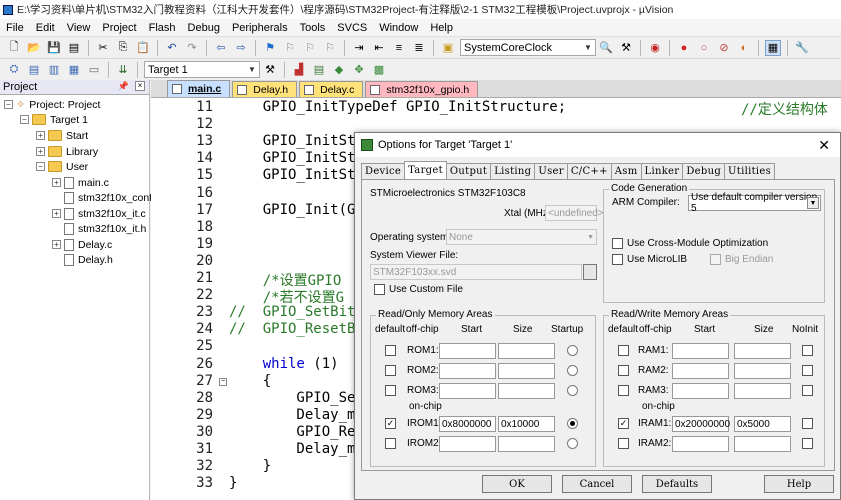 The image size is (841, 500). Describe the element at coordinates (15, 28) in the screenshot. I see `menu-item: File` at that location.